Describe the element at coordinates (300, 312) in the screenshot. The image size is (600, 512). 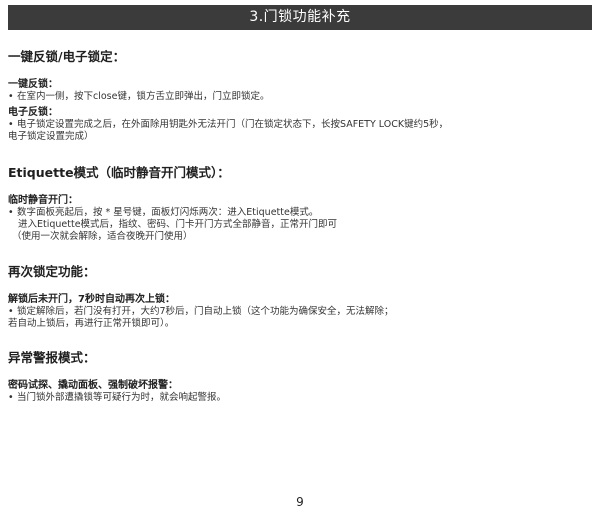
I see `bullet-text: 锁定解除后，若门没有打开，大约7秒后，门自动上锁（这个功能为确保安全，无法解除；` at that location.